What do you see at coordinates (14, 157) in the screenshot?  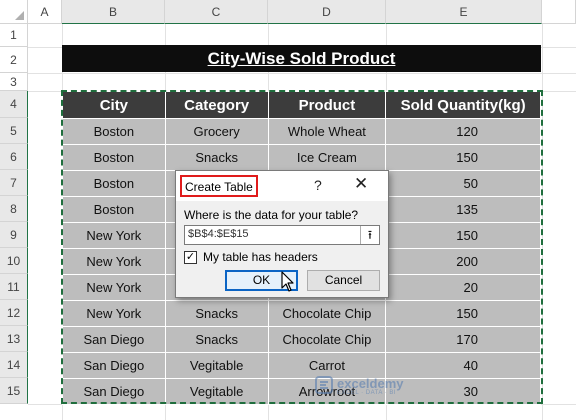 I see `row-header-6: 6` at bounding box center [14, 157].